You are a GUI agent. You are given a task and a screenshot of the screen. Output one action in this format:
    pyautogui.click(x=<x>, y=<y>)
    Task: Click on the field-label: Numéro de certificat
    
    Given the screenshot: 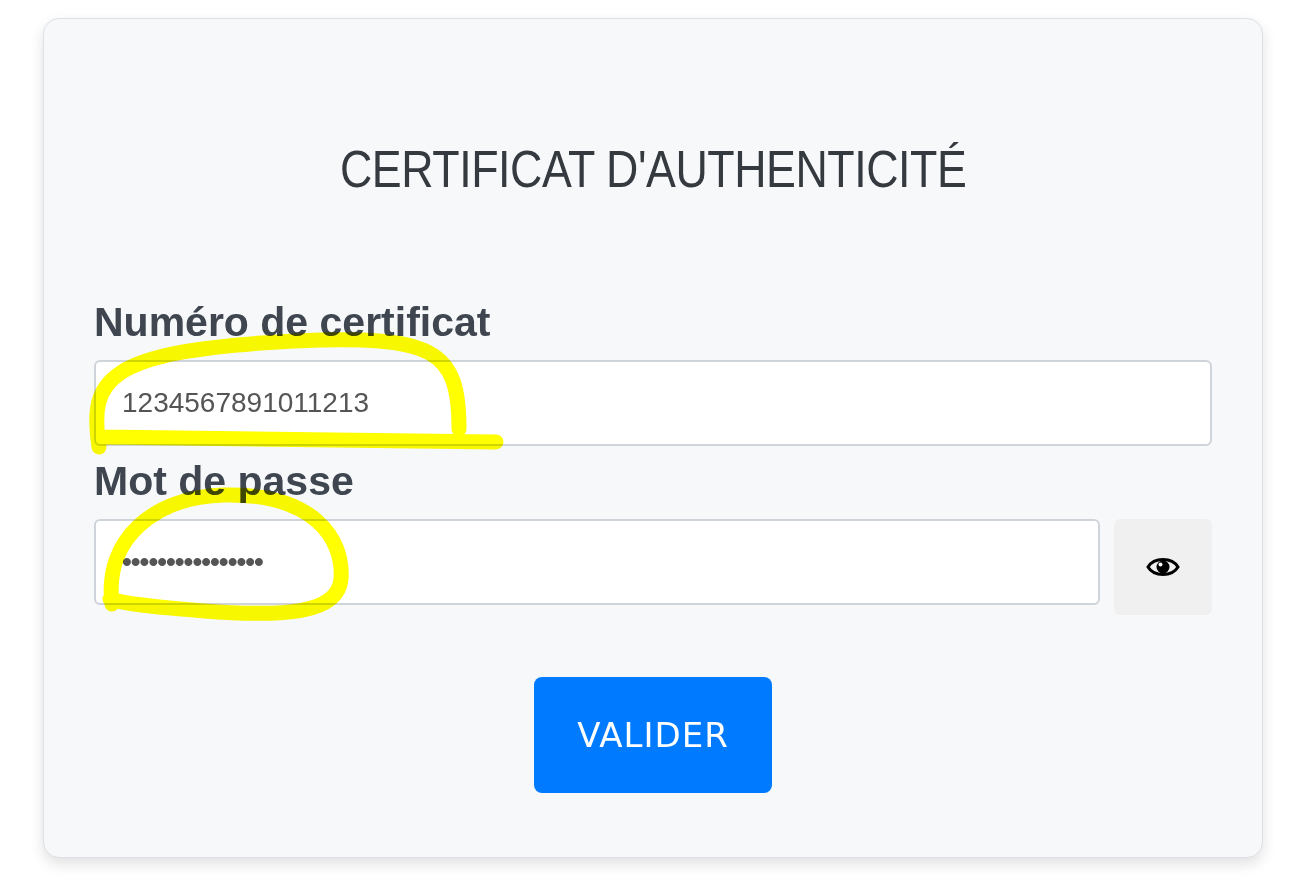 What is the action you would take?
    pyautogui.click(x=292, y=322)
    